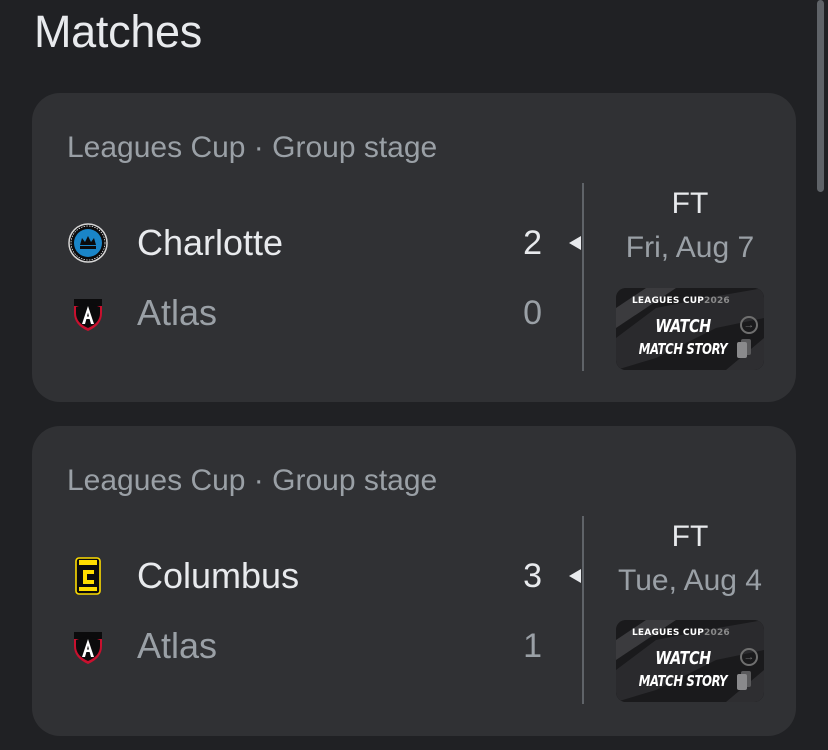 This screenshot has width=828, height=750. What do you see at coordinates (532, 646) in the screenshot?
I see `team-score: 1` at bounding box center [532, 646].